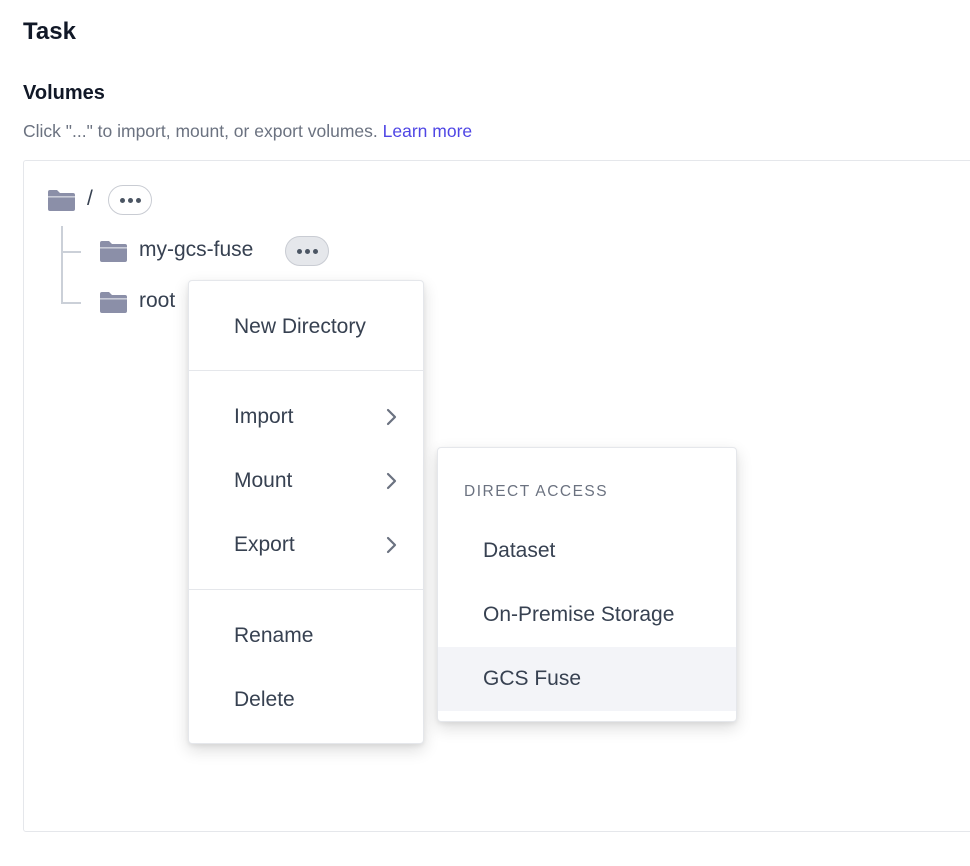 The image size is (970, 866). Describe the element at coordinates (64, 93) in the screenshot. I see `volumes-title: Volumes` at that location.